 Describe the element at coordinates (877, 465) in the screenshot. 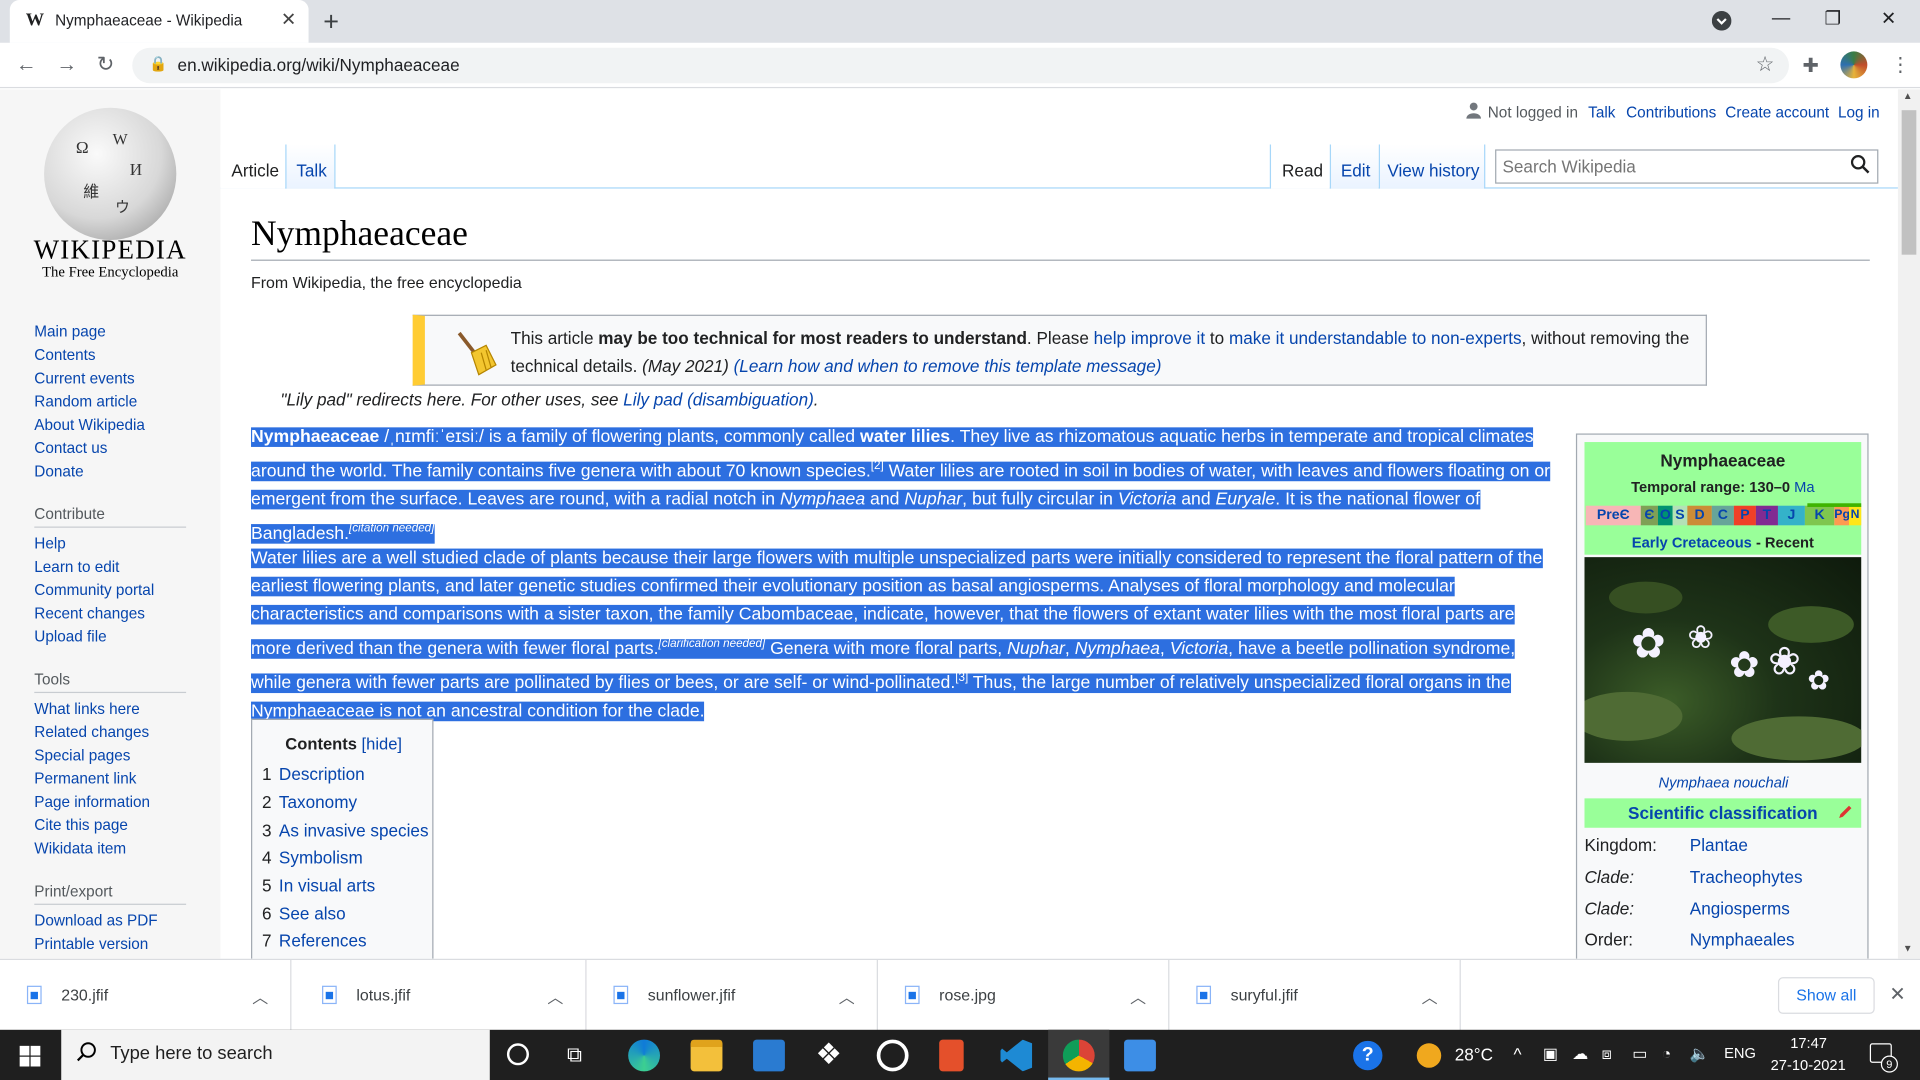

I see `reference-2: [2]` at that location.